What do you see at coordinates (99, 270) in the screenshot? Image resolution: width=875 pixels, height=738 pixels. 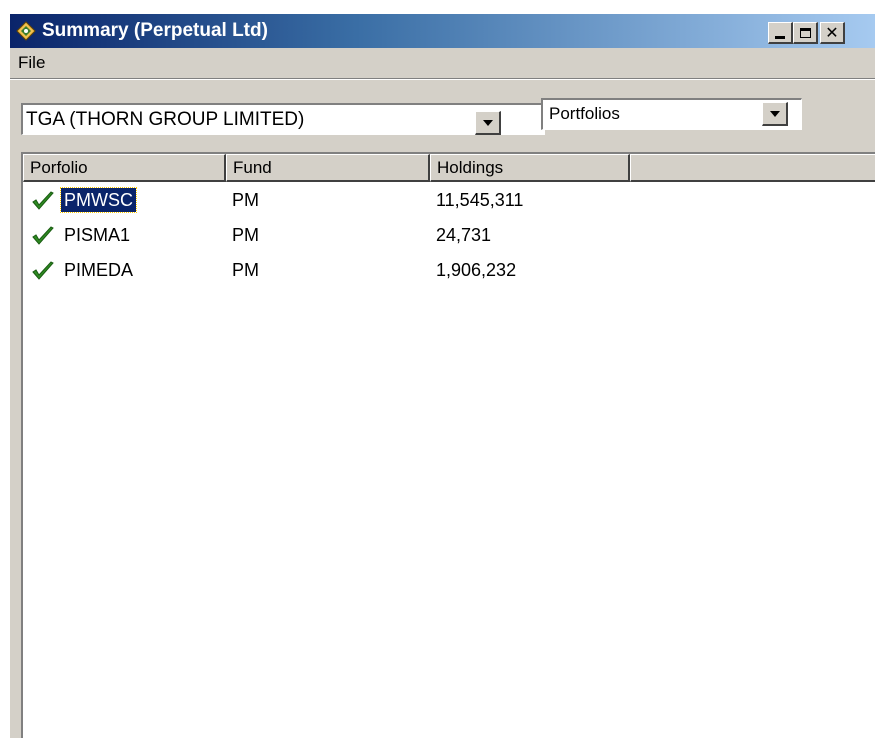 I see `row-portfolio: PIMEDA` at bounding box center [99, 270].